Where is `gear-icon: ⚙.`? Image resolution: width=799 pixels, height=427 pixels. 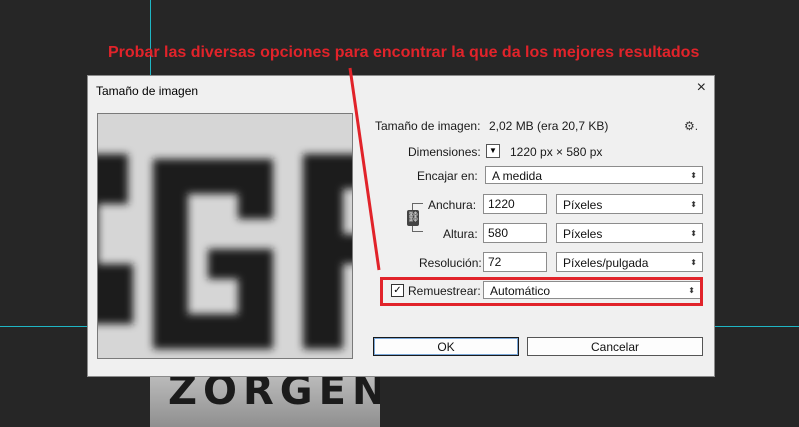
gear-icon: ⚙. is located at coordinates (691, 126).